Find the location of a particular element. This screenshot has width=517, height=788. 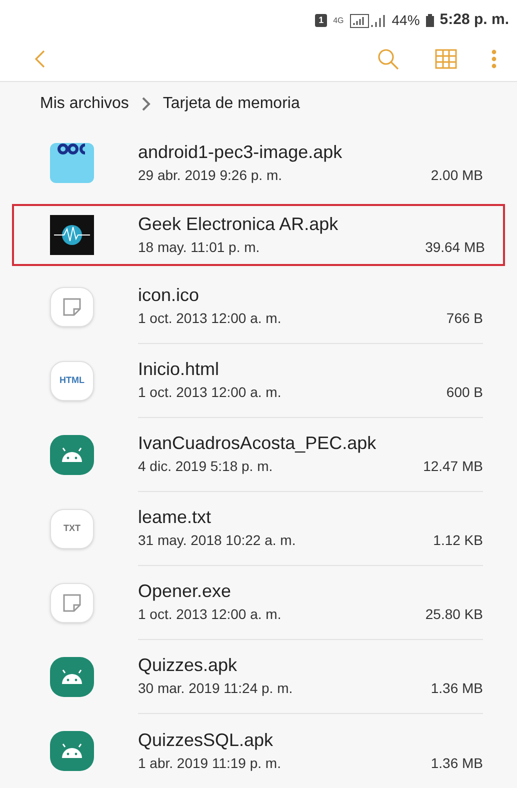

uoc-logo-icon is located at coordinates (72, 163).